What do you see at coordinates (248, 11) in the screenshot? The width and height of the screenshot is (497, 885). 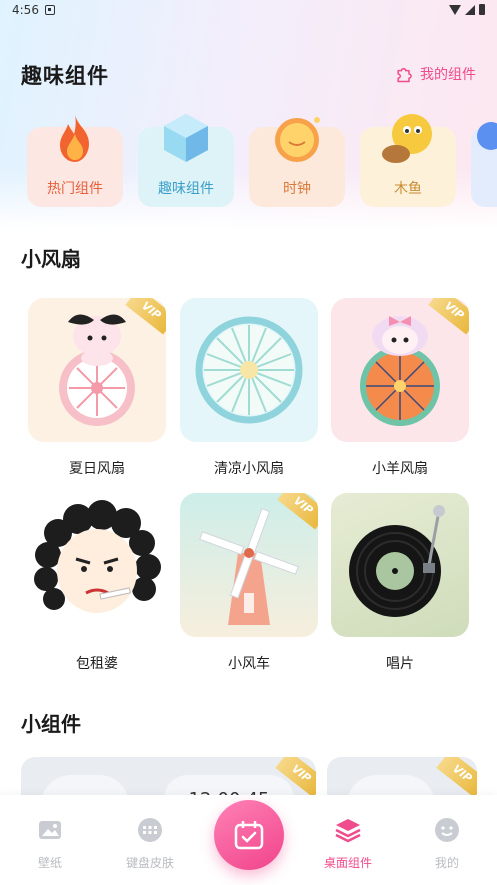 I see `status-bar: 4:56` at bounding box center [248, 11].